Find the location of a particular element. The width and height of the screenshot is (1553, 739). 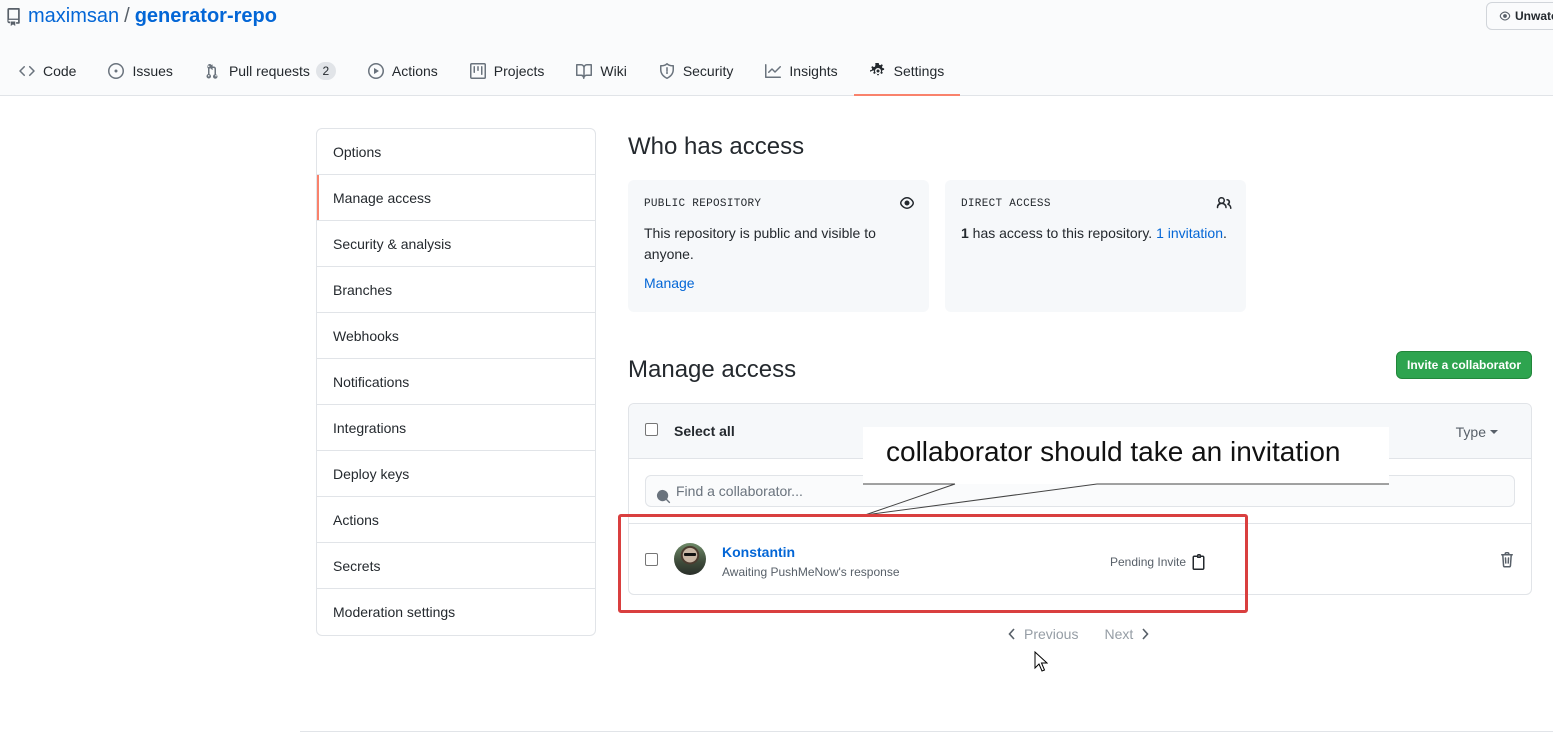

play-icon is located at coordinates (375, 71).